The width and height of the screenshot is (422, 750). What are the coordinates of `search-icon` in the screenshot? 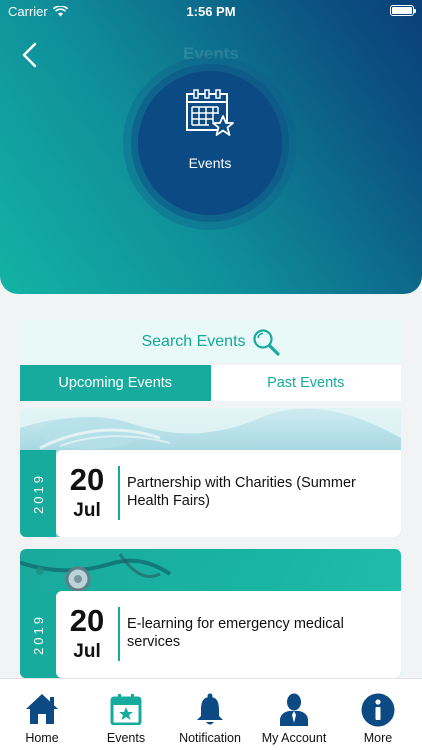 It's located at (266, 342).